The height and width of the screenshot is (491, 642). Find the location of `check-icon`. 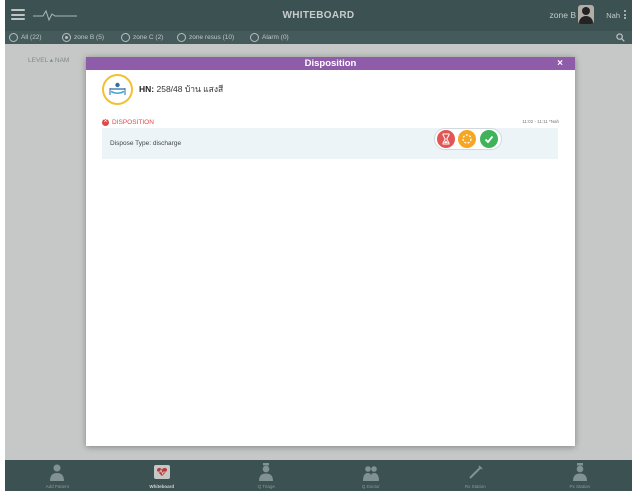

check-icon is located at coordinates (489, 139).